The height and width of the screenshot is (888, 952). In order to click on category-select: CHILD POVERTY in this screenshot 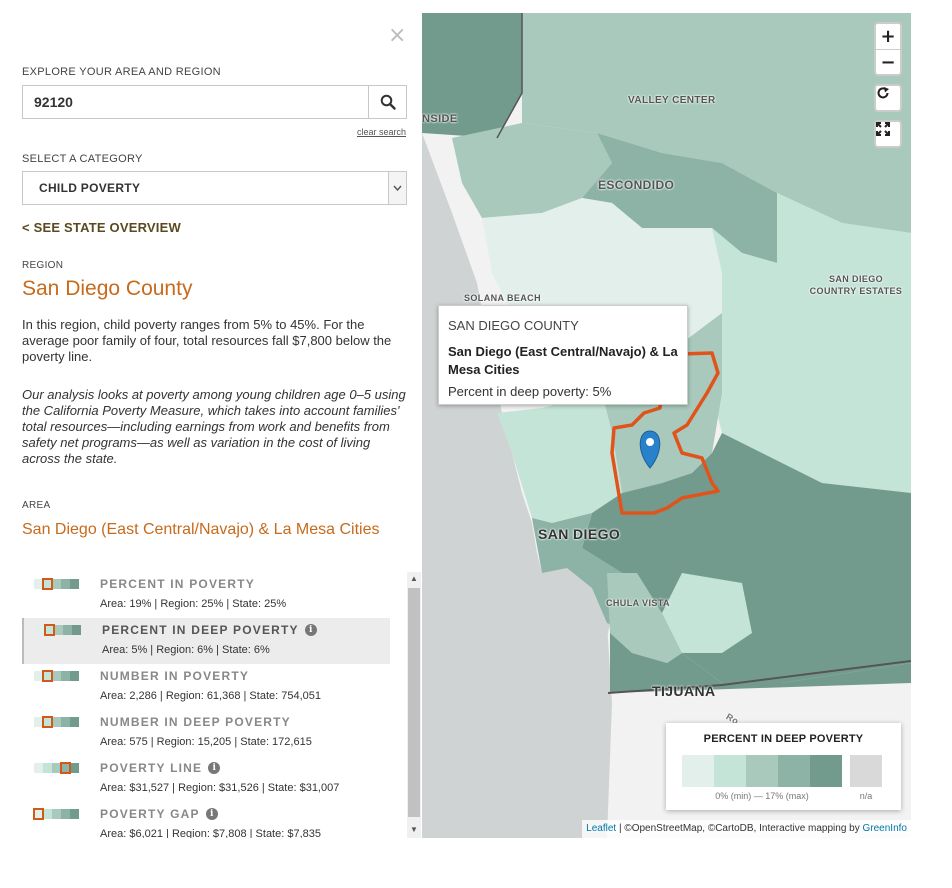, I will do `click(214, 188)`.